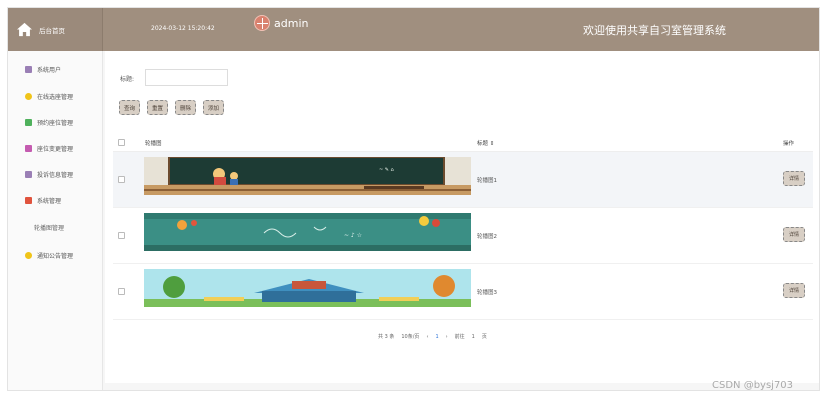 This screenshot has width=834, height=403. What do you see at coordinates (487, 293) in the screenshot?
I see `row-title: 轮播图3` at bounding box center [487, 293].